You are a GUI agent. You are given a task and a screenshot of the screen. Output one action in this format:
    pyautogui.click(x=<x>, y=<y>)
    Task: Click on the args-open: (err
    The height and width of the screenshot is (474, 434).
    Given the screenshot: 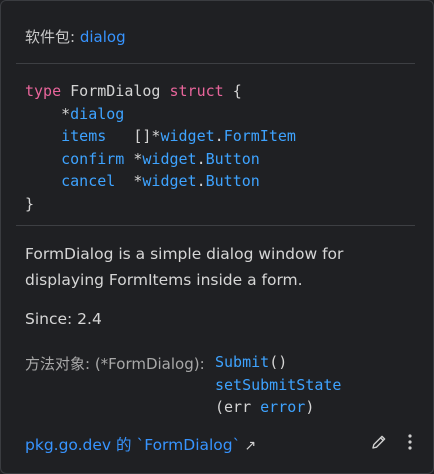 What is the action you would take?
    pyautogui.click(x=238, y=407)
    